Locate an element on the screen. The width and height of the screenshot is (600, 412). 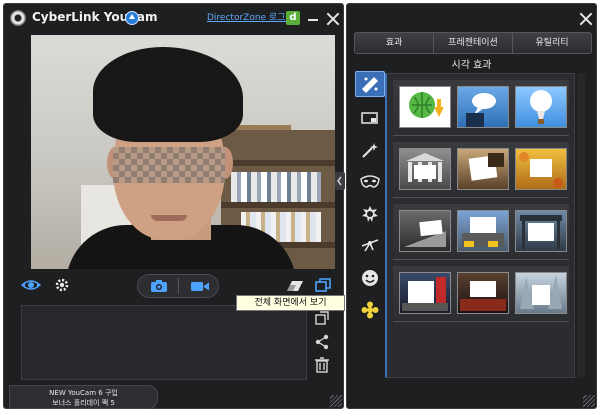
tab-presentation: 프레젠테이션 is located at coordinates (473, 43).